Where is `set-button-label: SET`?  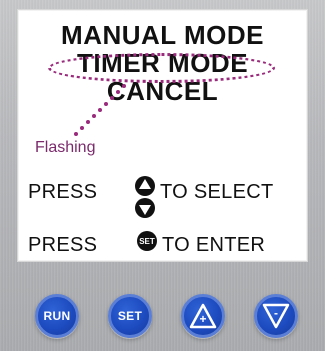
set-button-label: SET is located at coordinates (130, 316).